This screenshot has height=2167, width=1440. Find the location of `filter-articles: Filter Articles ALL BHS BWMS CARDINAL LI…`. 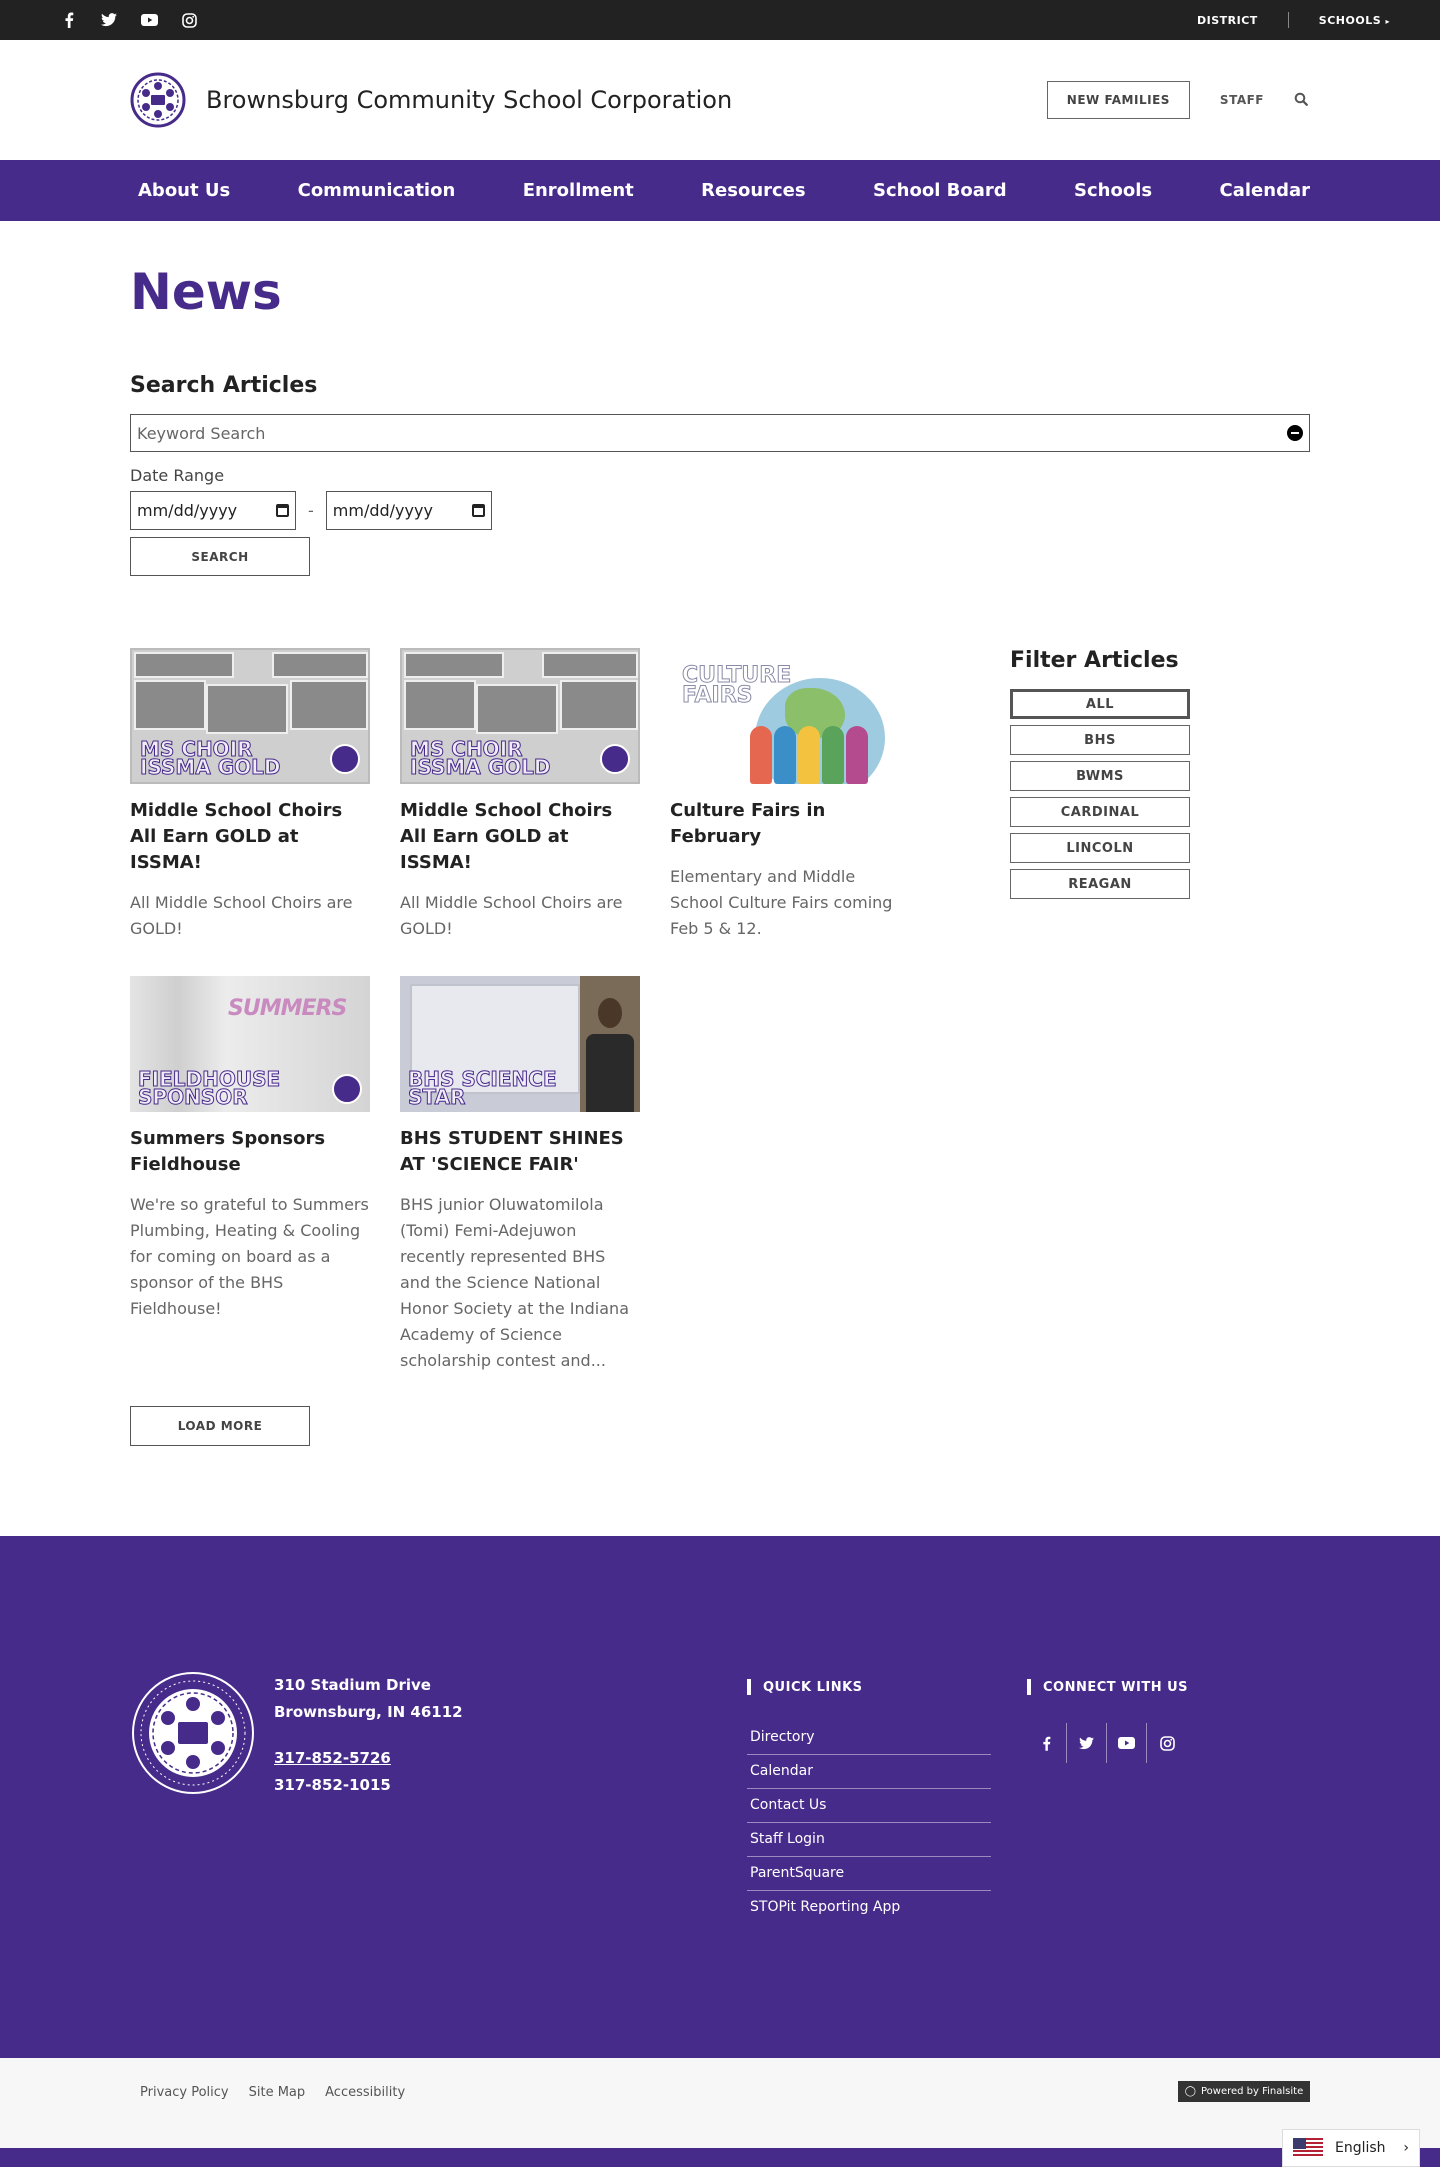

filter-articles: Filter Articles ALL BHS BWMS CARDINAL LI… is located at coordinates (1100, 773).